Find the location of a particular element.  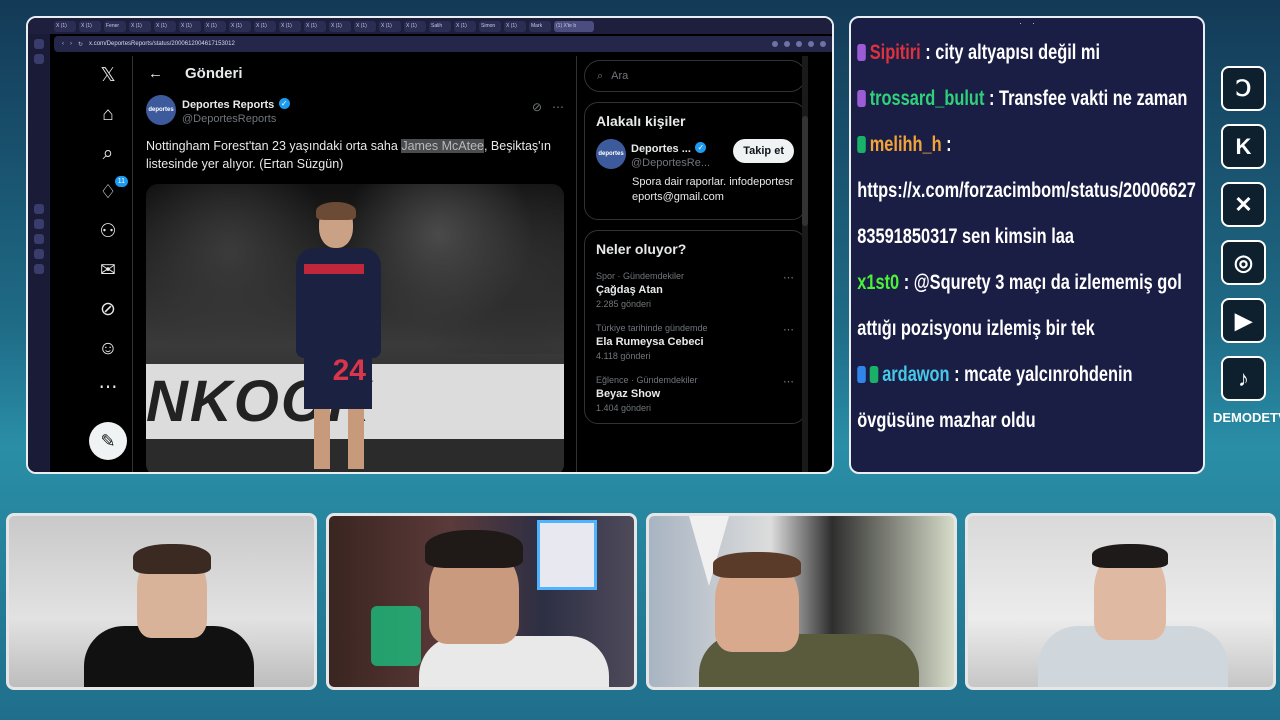

search-box: ⌕ Ara is located at coordinates (695, 76).